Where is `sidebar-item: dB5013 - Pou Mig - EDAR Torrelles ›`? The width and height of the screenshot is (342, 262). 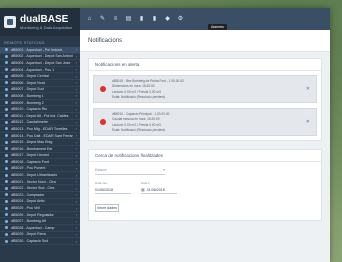 sidebar-item: dB5013 - Pou Mig - EDAR Torrelles › is located at coordinates (40, 129).